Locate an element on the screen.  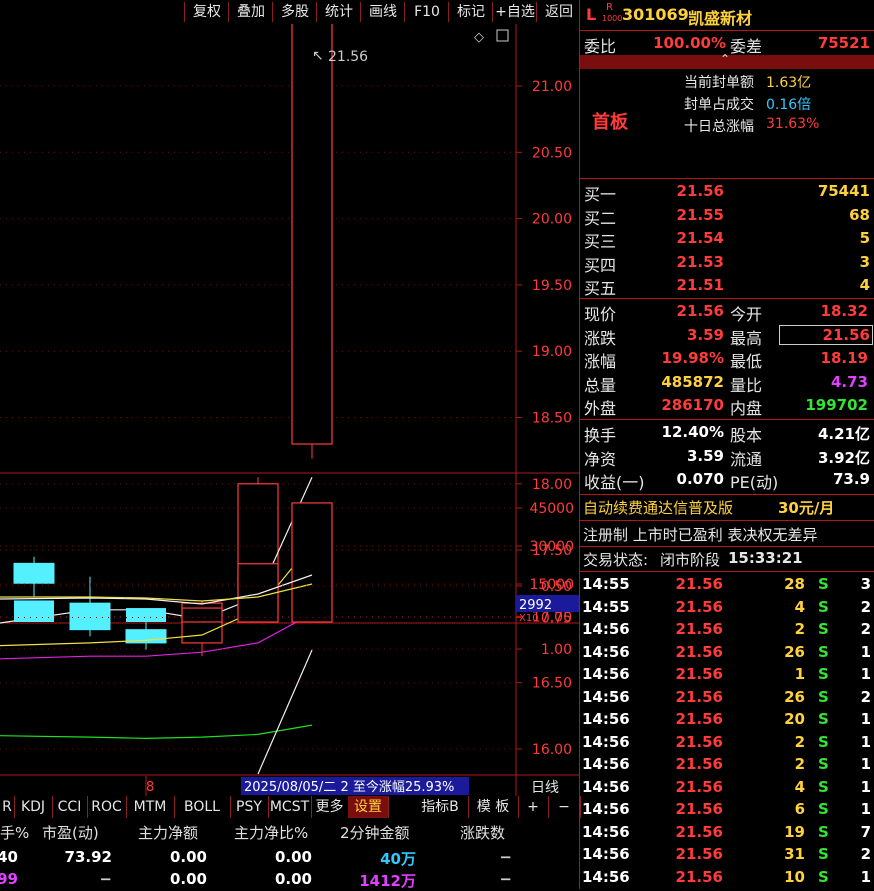
stock-header: L R 1000 301069 凯盛新材 is located at coordinates (727, 15).